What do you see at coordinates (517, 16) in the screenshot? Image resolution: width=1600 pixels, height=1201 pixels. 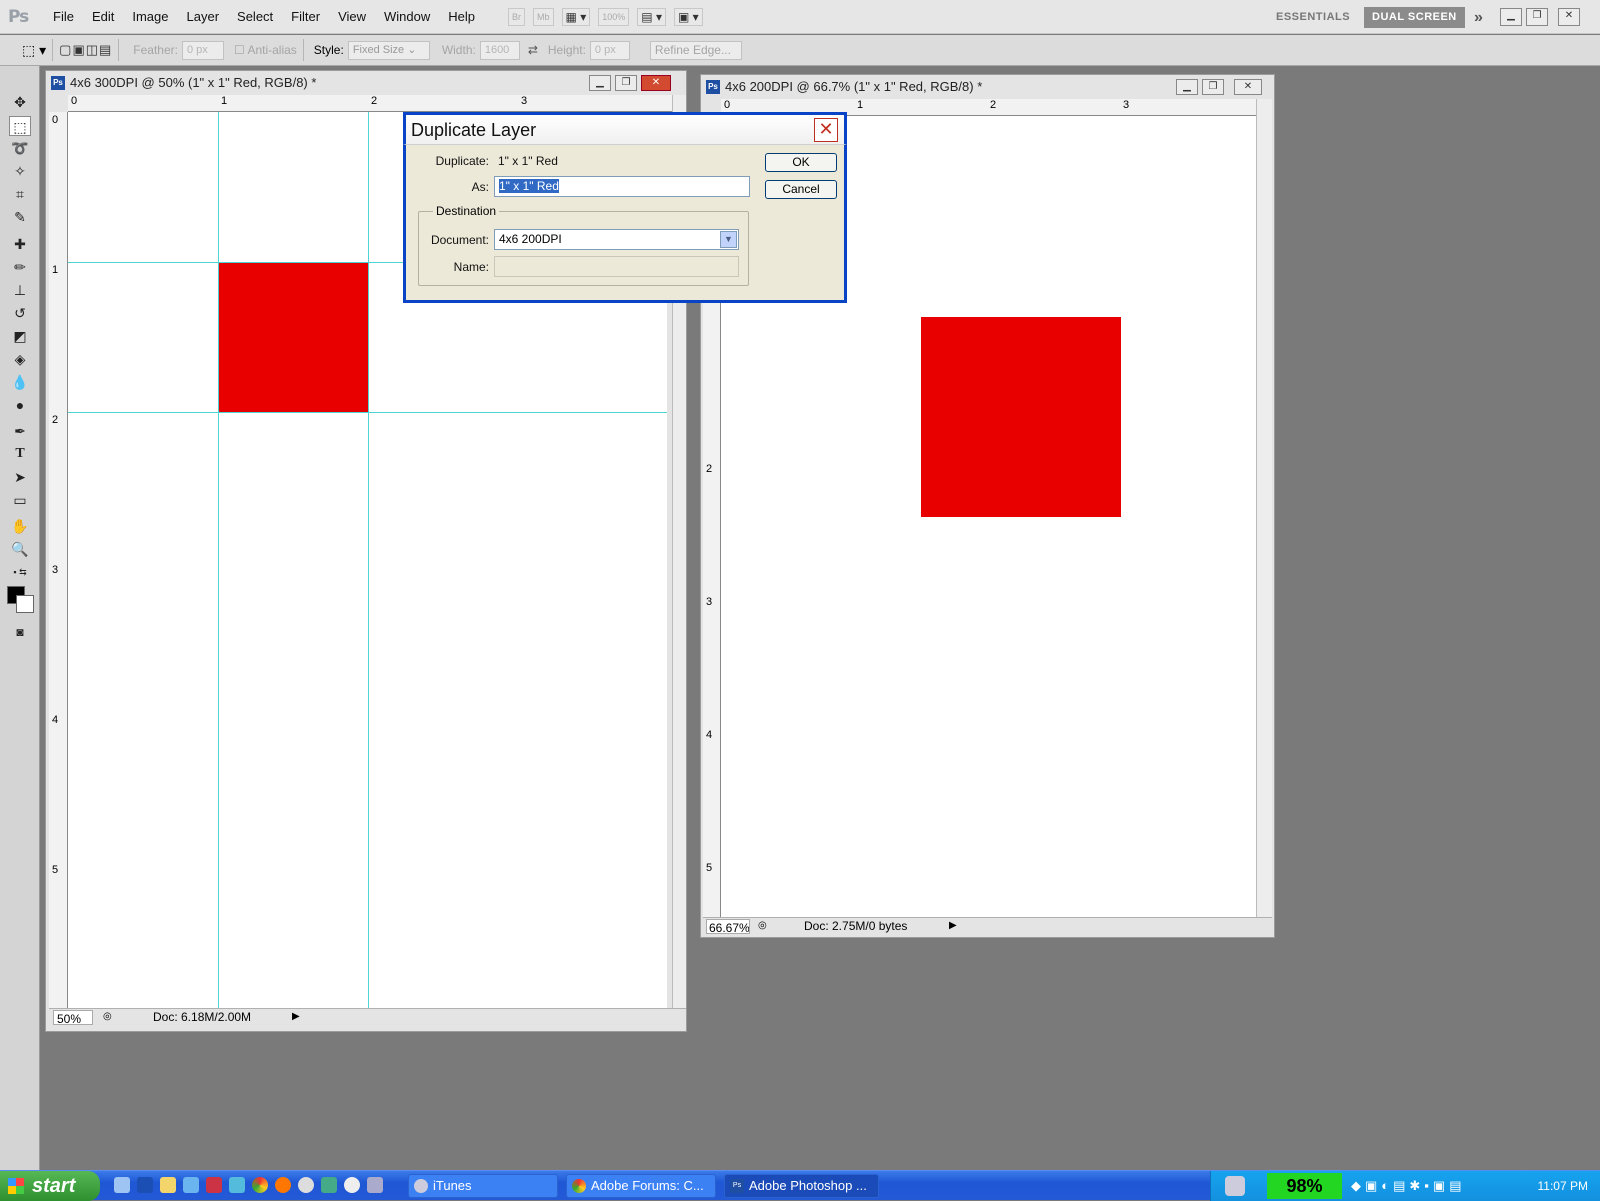 I see `bridge-button: Br` at bounding box center [517, 16].